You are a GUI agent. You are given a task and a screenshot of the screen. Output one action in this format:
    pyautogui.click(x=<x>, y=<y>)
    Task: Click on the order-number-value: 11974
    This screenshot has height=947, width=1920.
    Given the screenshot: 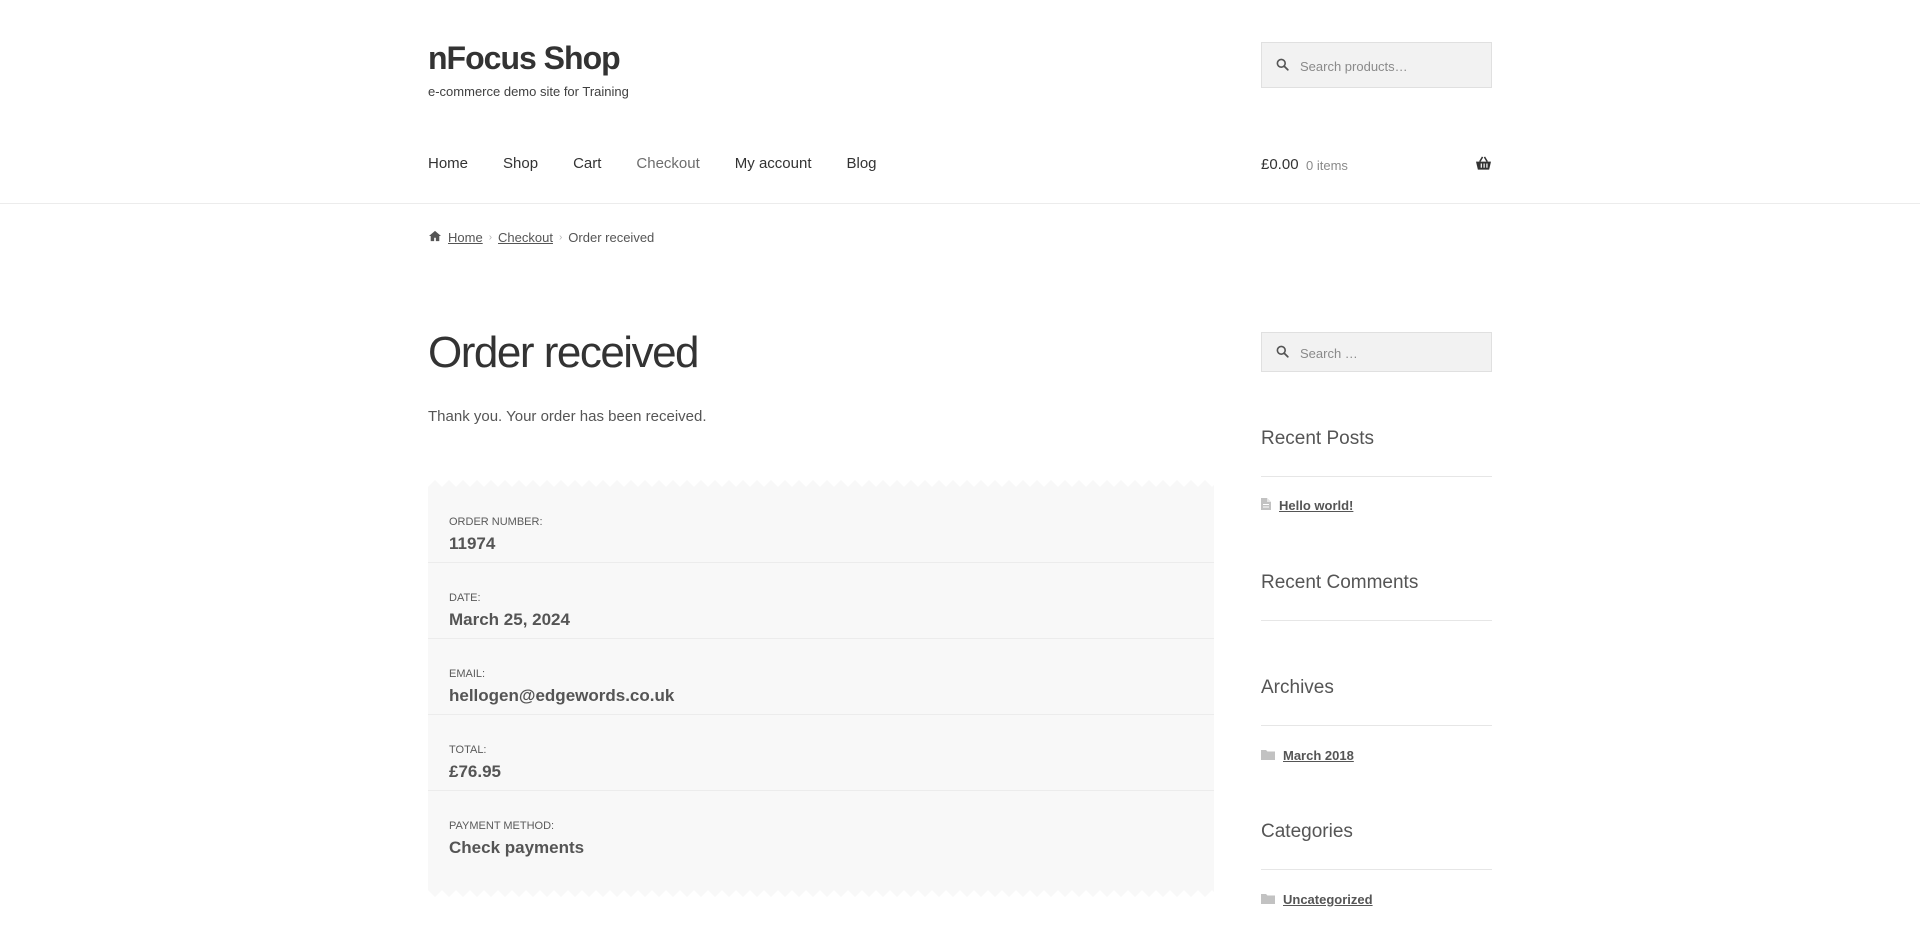 What is the action you would take?
    pyautogui.click(x=472, y=543)
    